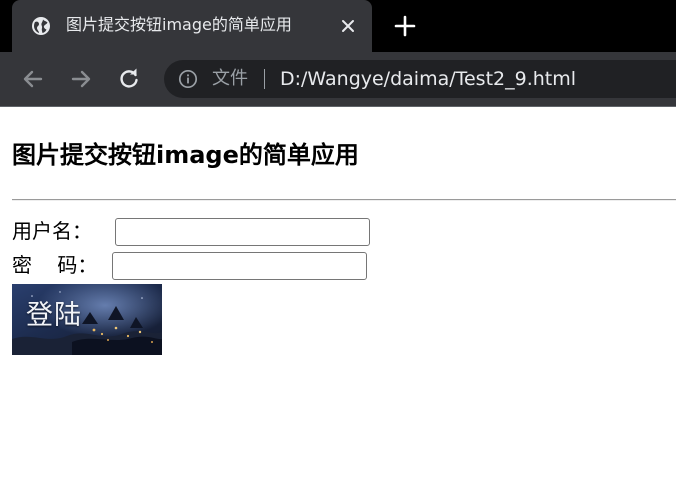 This screenshot has height=504, width=676. I want to click on login-image-text: 登陆, so click(54, 315).